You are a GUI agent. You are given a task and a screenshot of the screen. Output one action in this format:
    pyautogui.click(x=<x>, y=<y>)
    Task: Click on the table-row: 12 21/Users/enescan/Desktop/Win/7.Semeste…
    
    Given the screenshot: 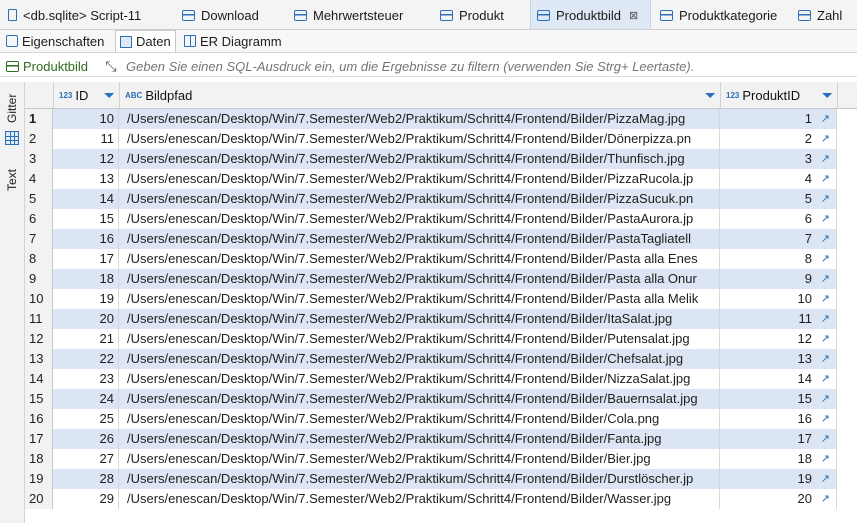 What is the action you would take?
    pyautogui.click(x=441, y=339)
    